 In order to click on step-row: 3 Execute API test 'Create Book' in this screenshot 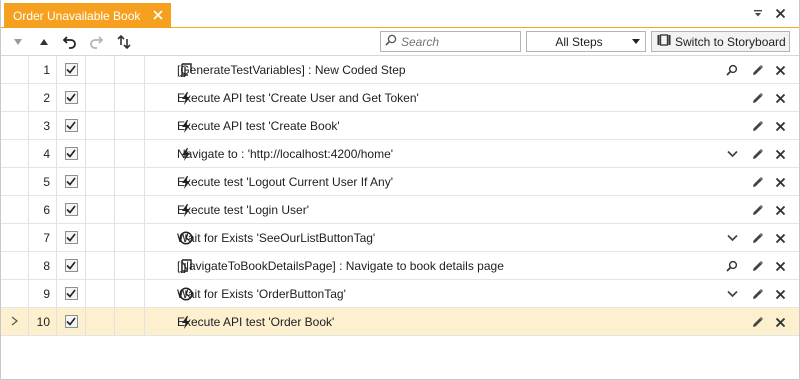, I will do `click(400, 126)`.